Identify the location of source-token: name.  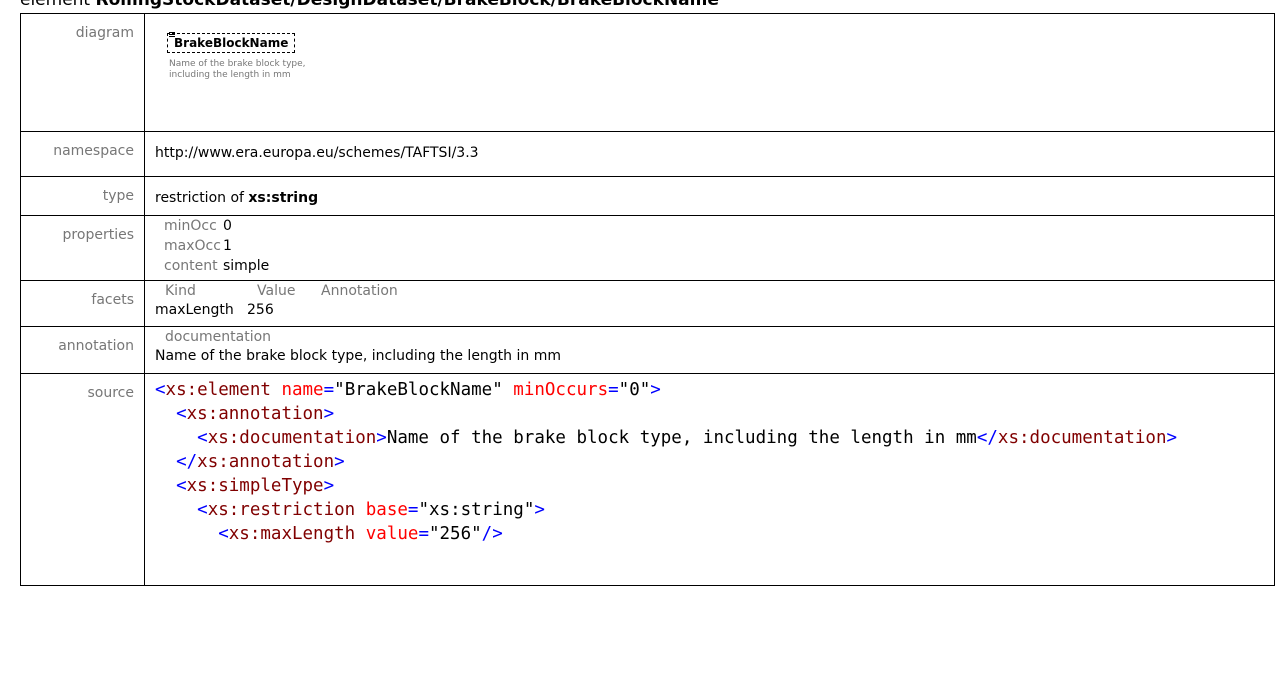
(302, 390).